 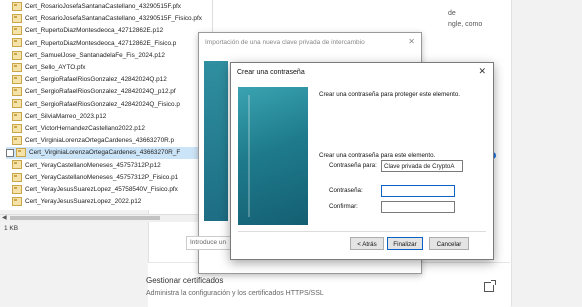 I want to click on introduce-field: Introduce un, so click(x=210, y=243).